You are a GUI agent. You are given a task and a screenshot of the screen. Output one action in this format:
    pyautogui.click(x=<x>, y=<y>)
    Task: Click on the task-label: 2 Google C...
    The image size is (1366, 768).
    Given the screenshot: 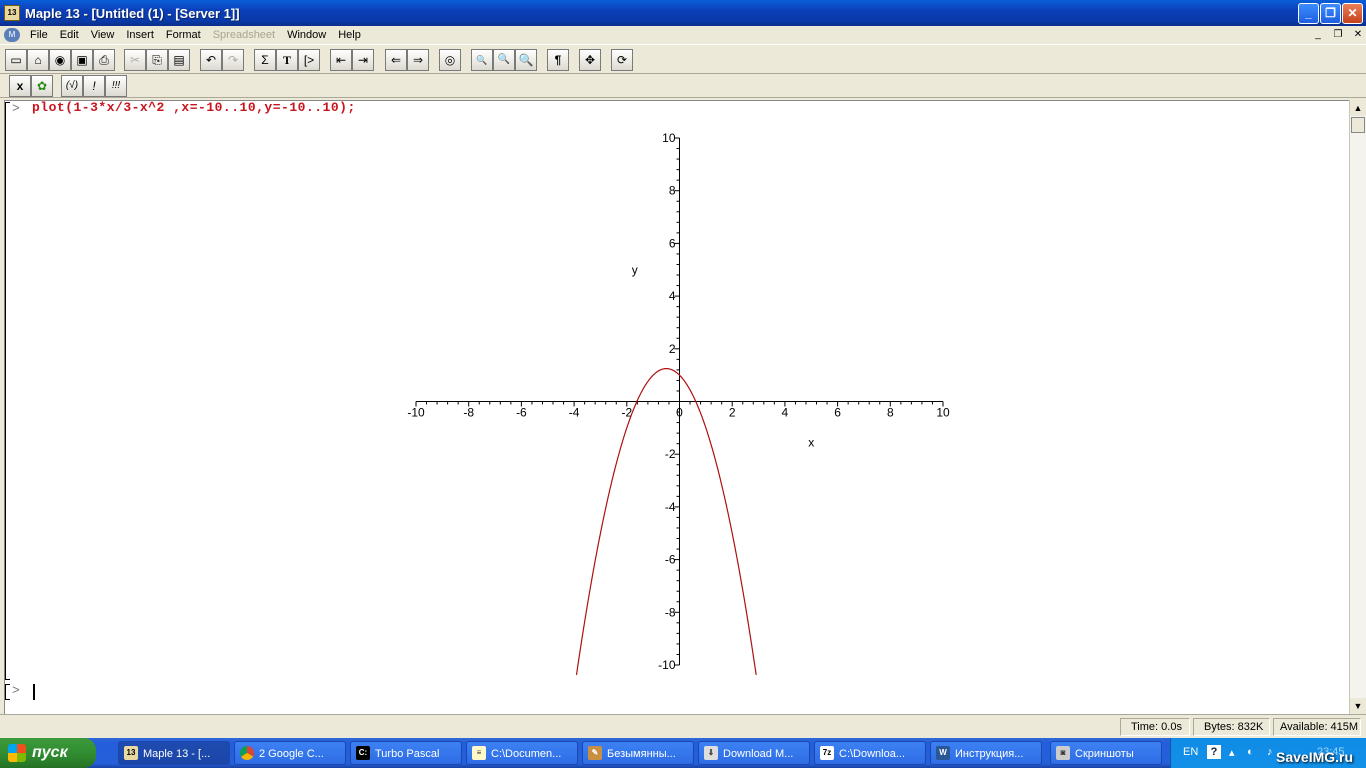 What is the action you would take?
    pyautogui.click(x=291, y=754)
    